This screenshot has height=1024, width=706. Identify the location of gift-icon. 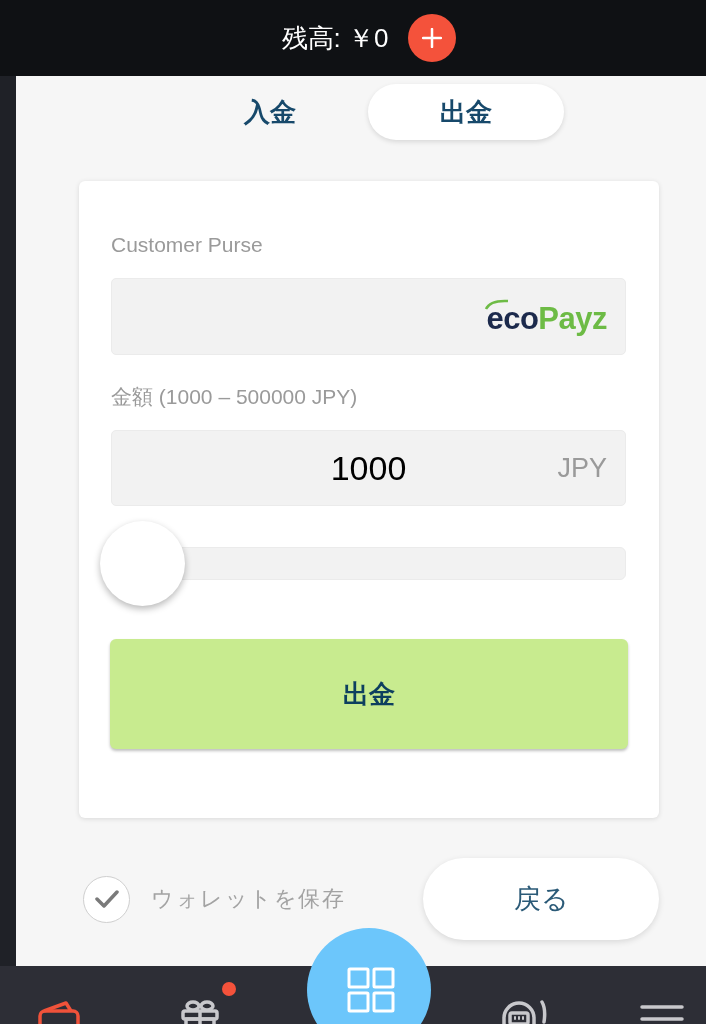
(200, 1012).